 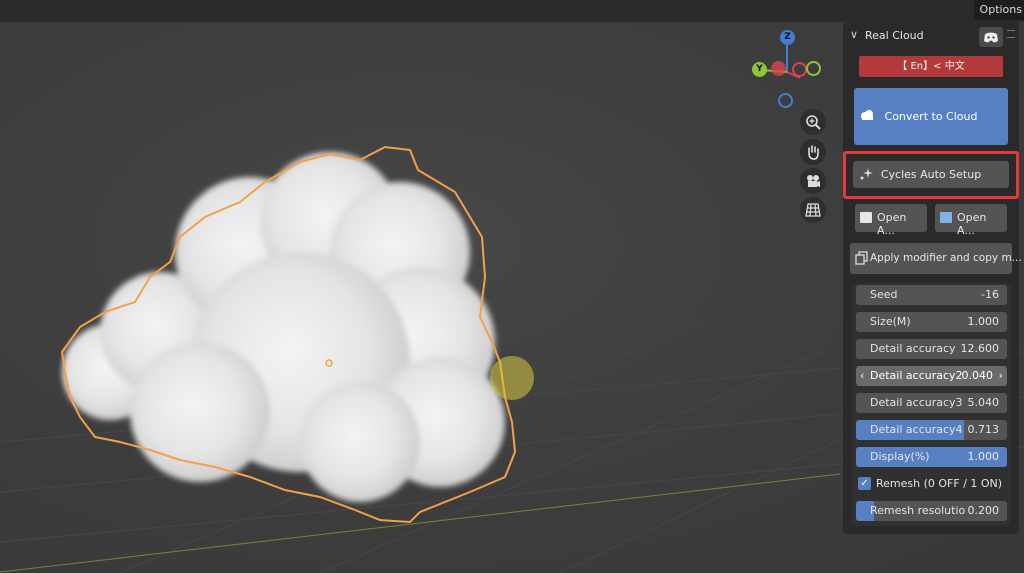 What do you see at coordinates (861, 258) in the screenshot?
I see `copy-icon` at bounding box center [861, 258].